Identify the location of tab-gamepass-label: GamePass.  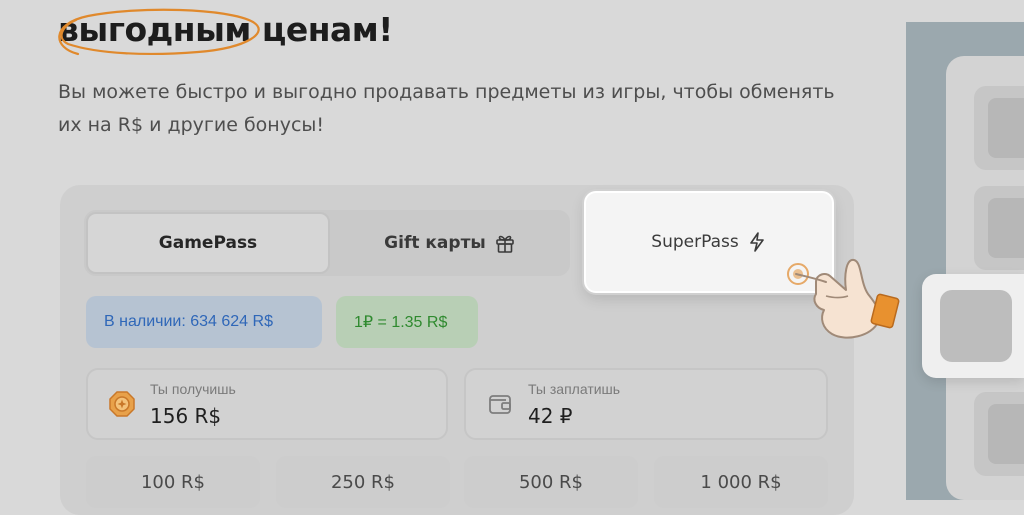
(208, 243).